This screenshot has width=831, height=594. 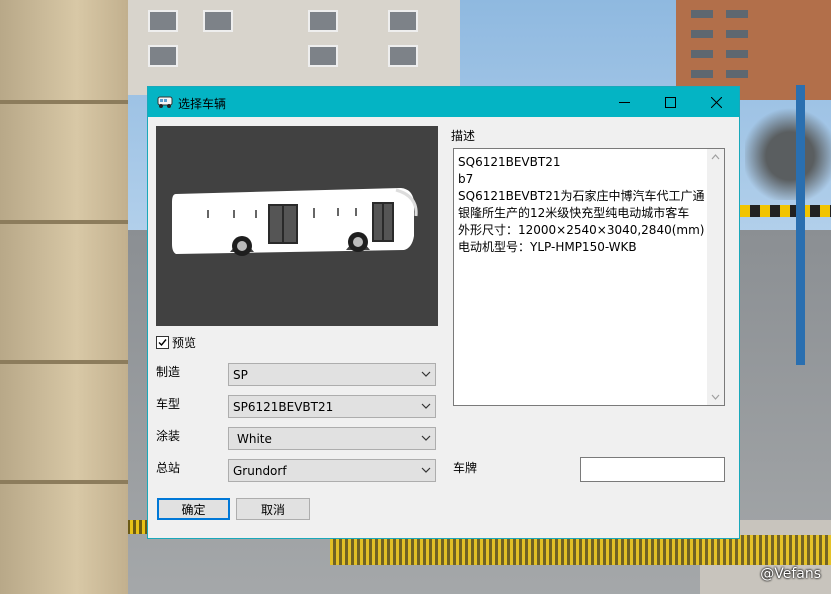 What do you see at coordinates (463, 136) in the screenshot?
I see `description-label: 描述` at bounding box center [463, 136].